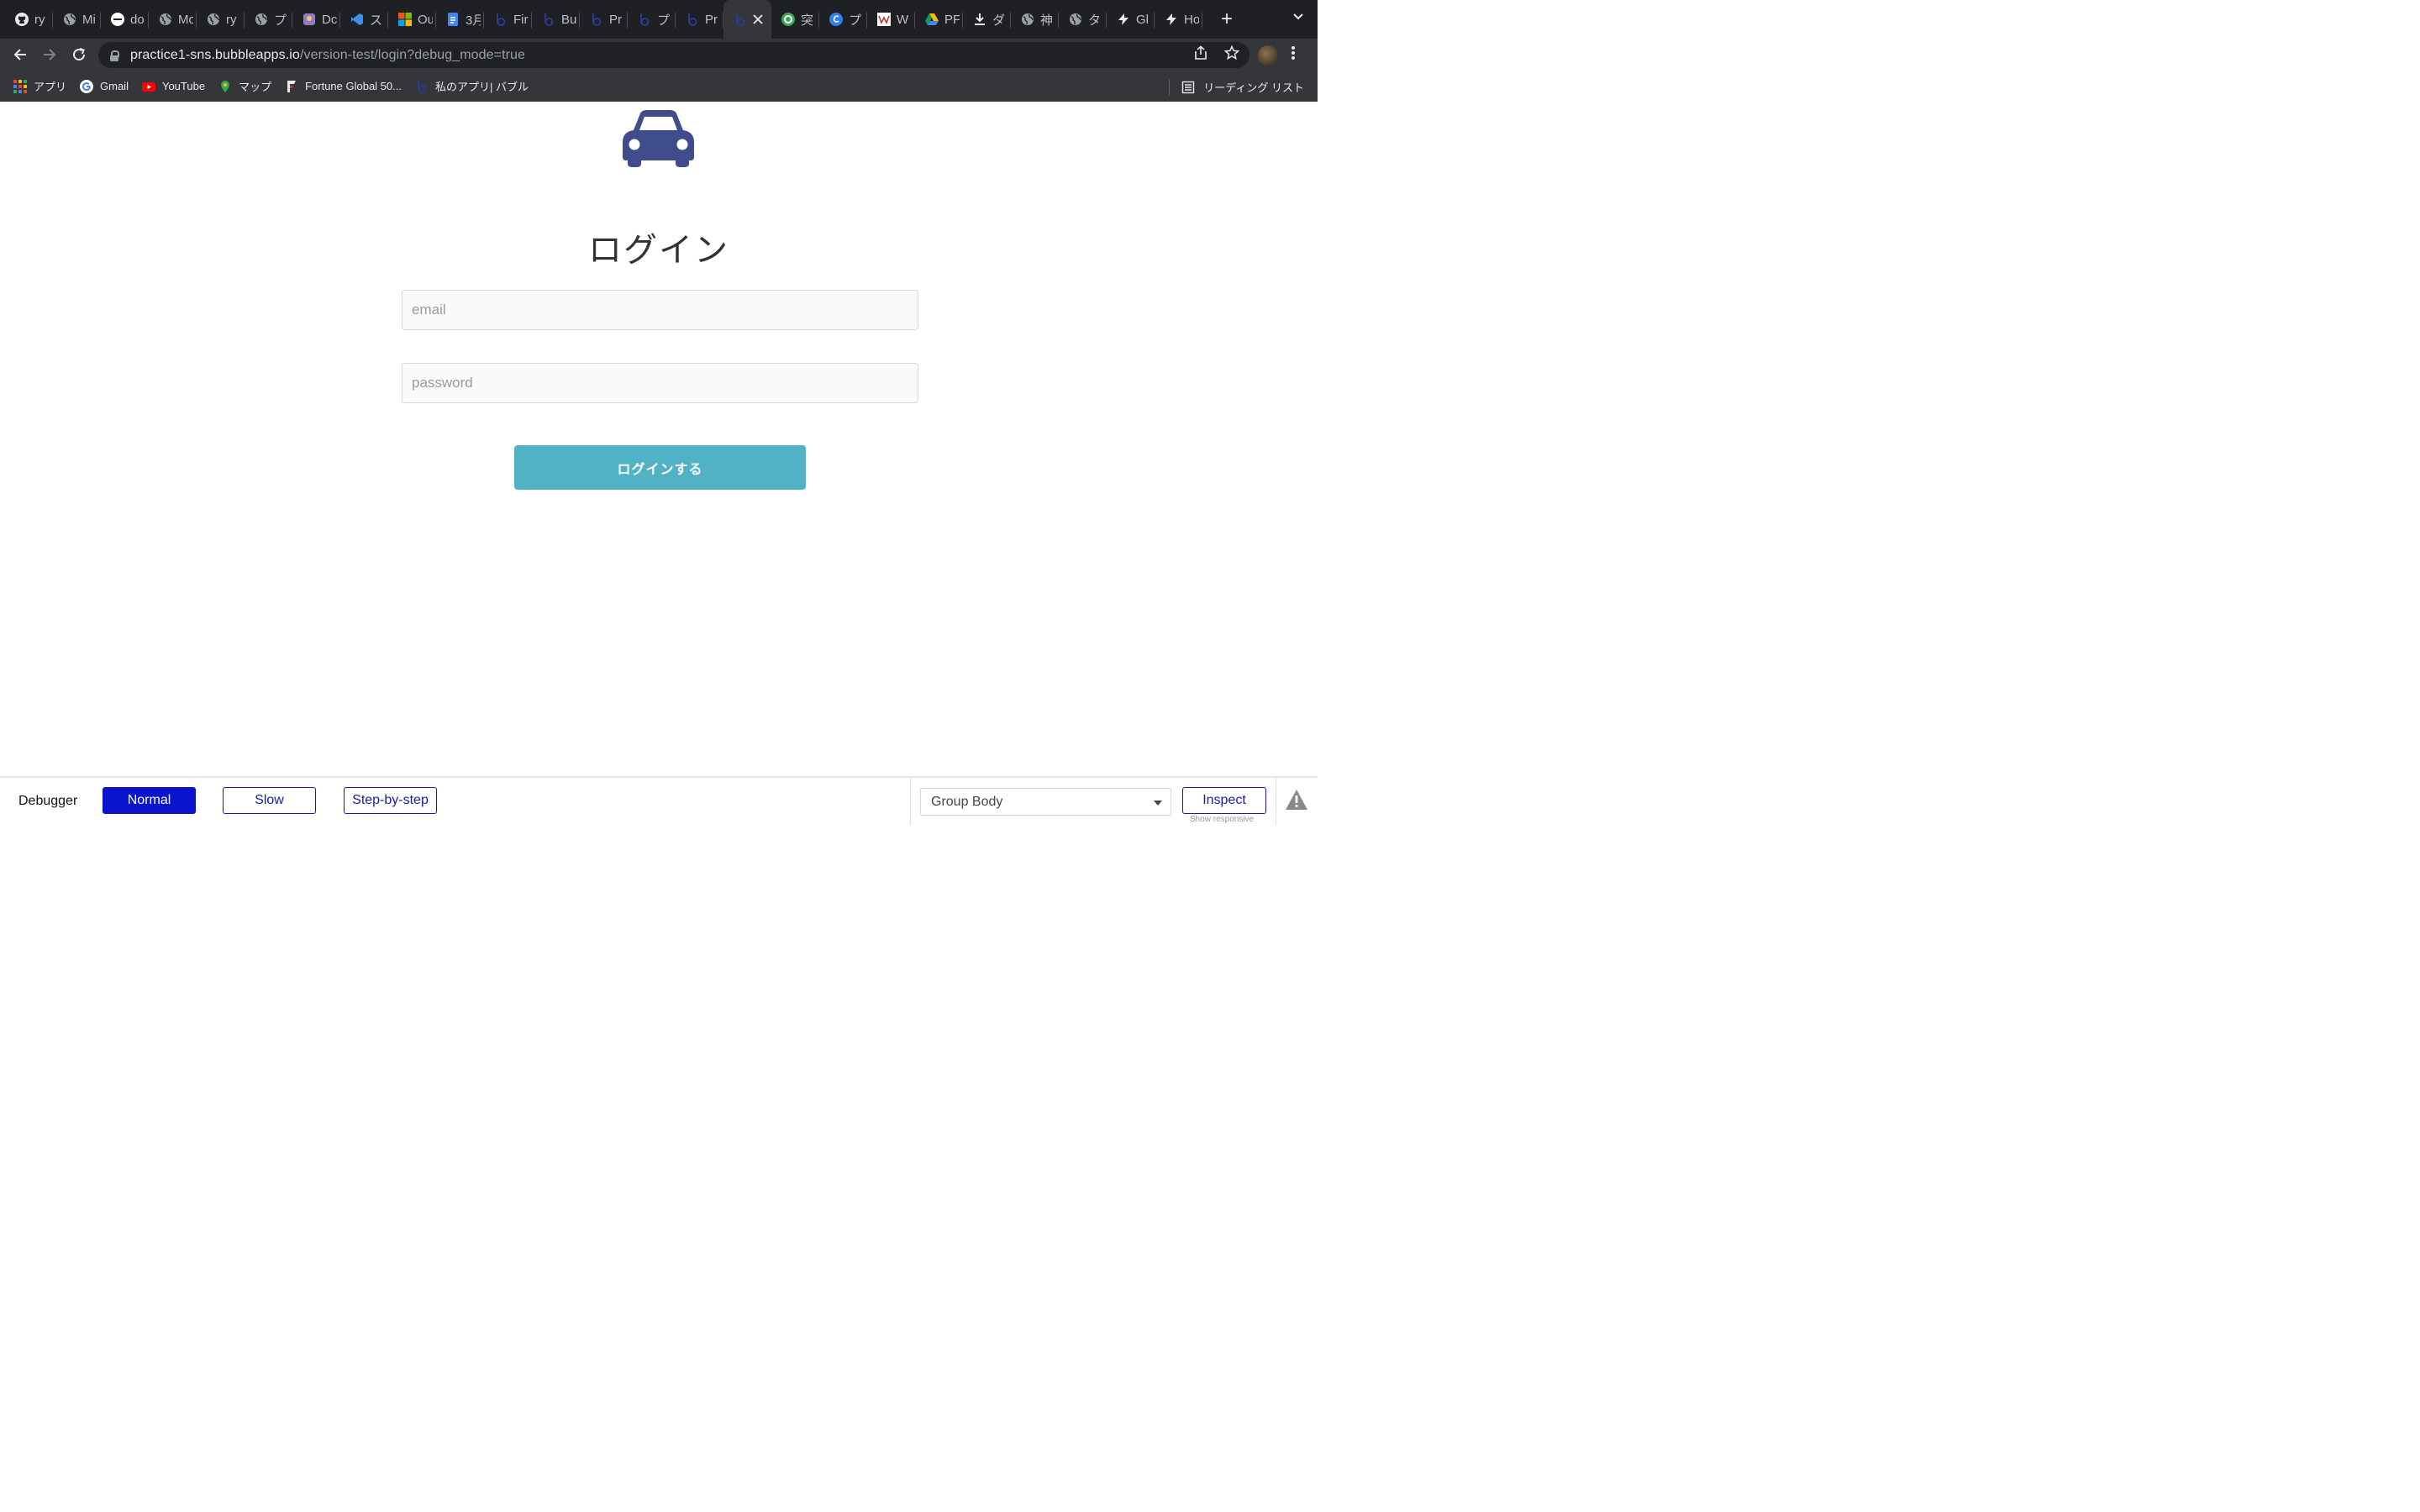 The image size is (2420, 1512). I want to click on tab-title: Dc, so click(329, 19).